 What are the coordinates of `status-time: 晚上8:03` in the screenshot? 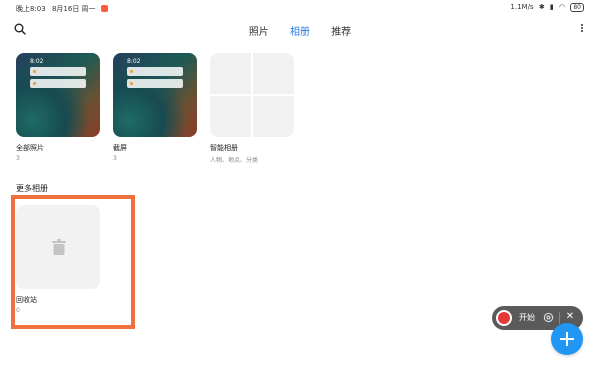 It's located at (31, 9).